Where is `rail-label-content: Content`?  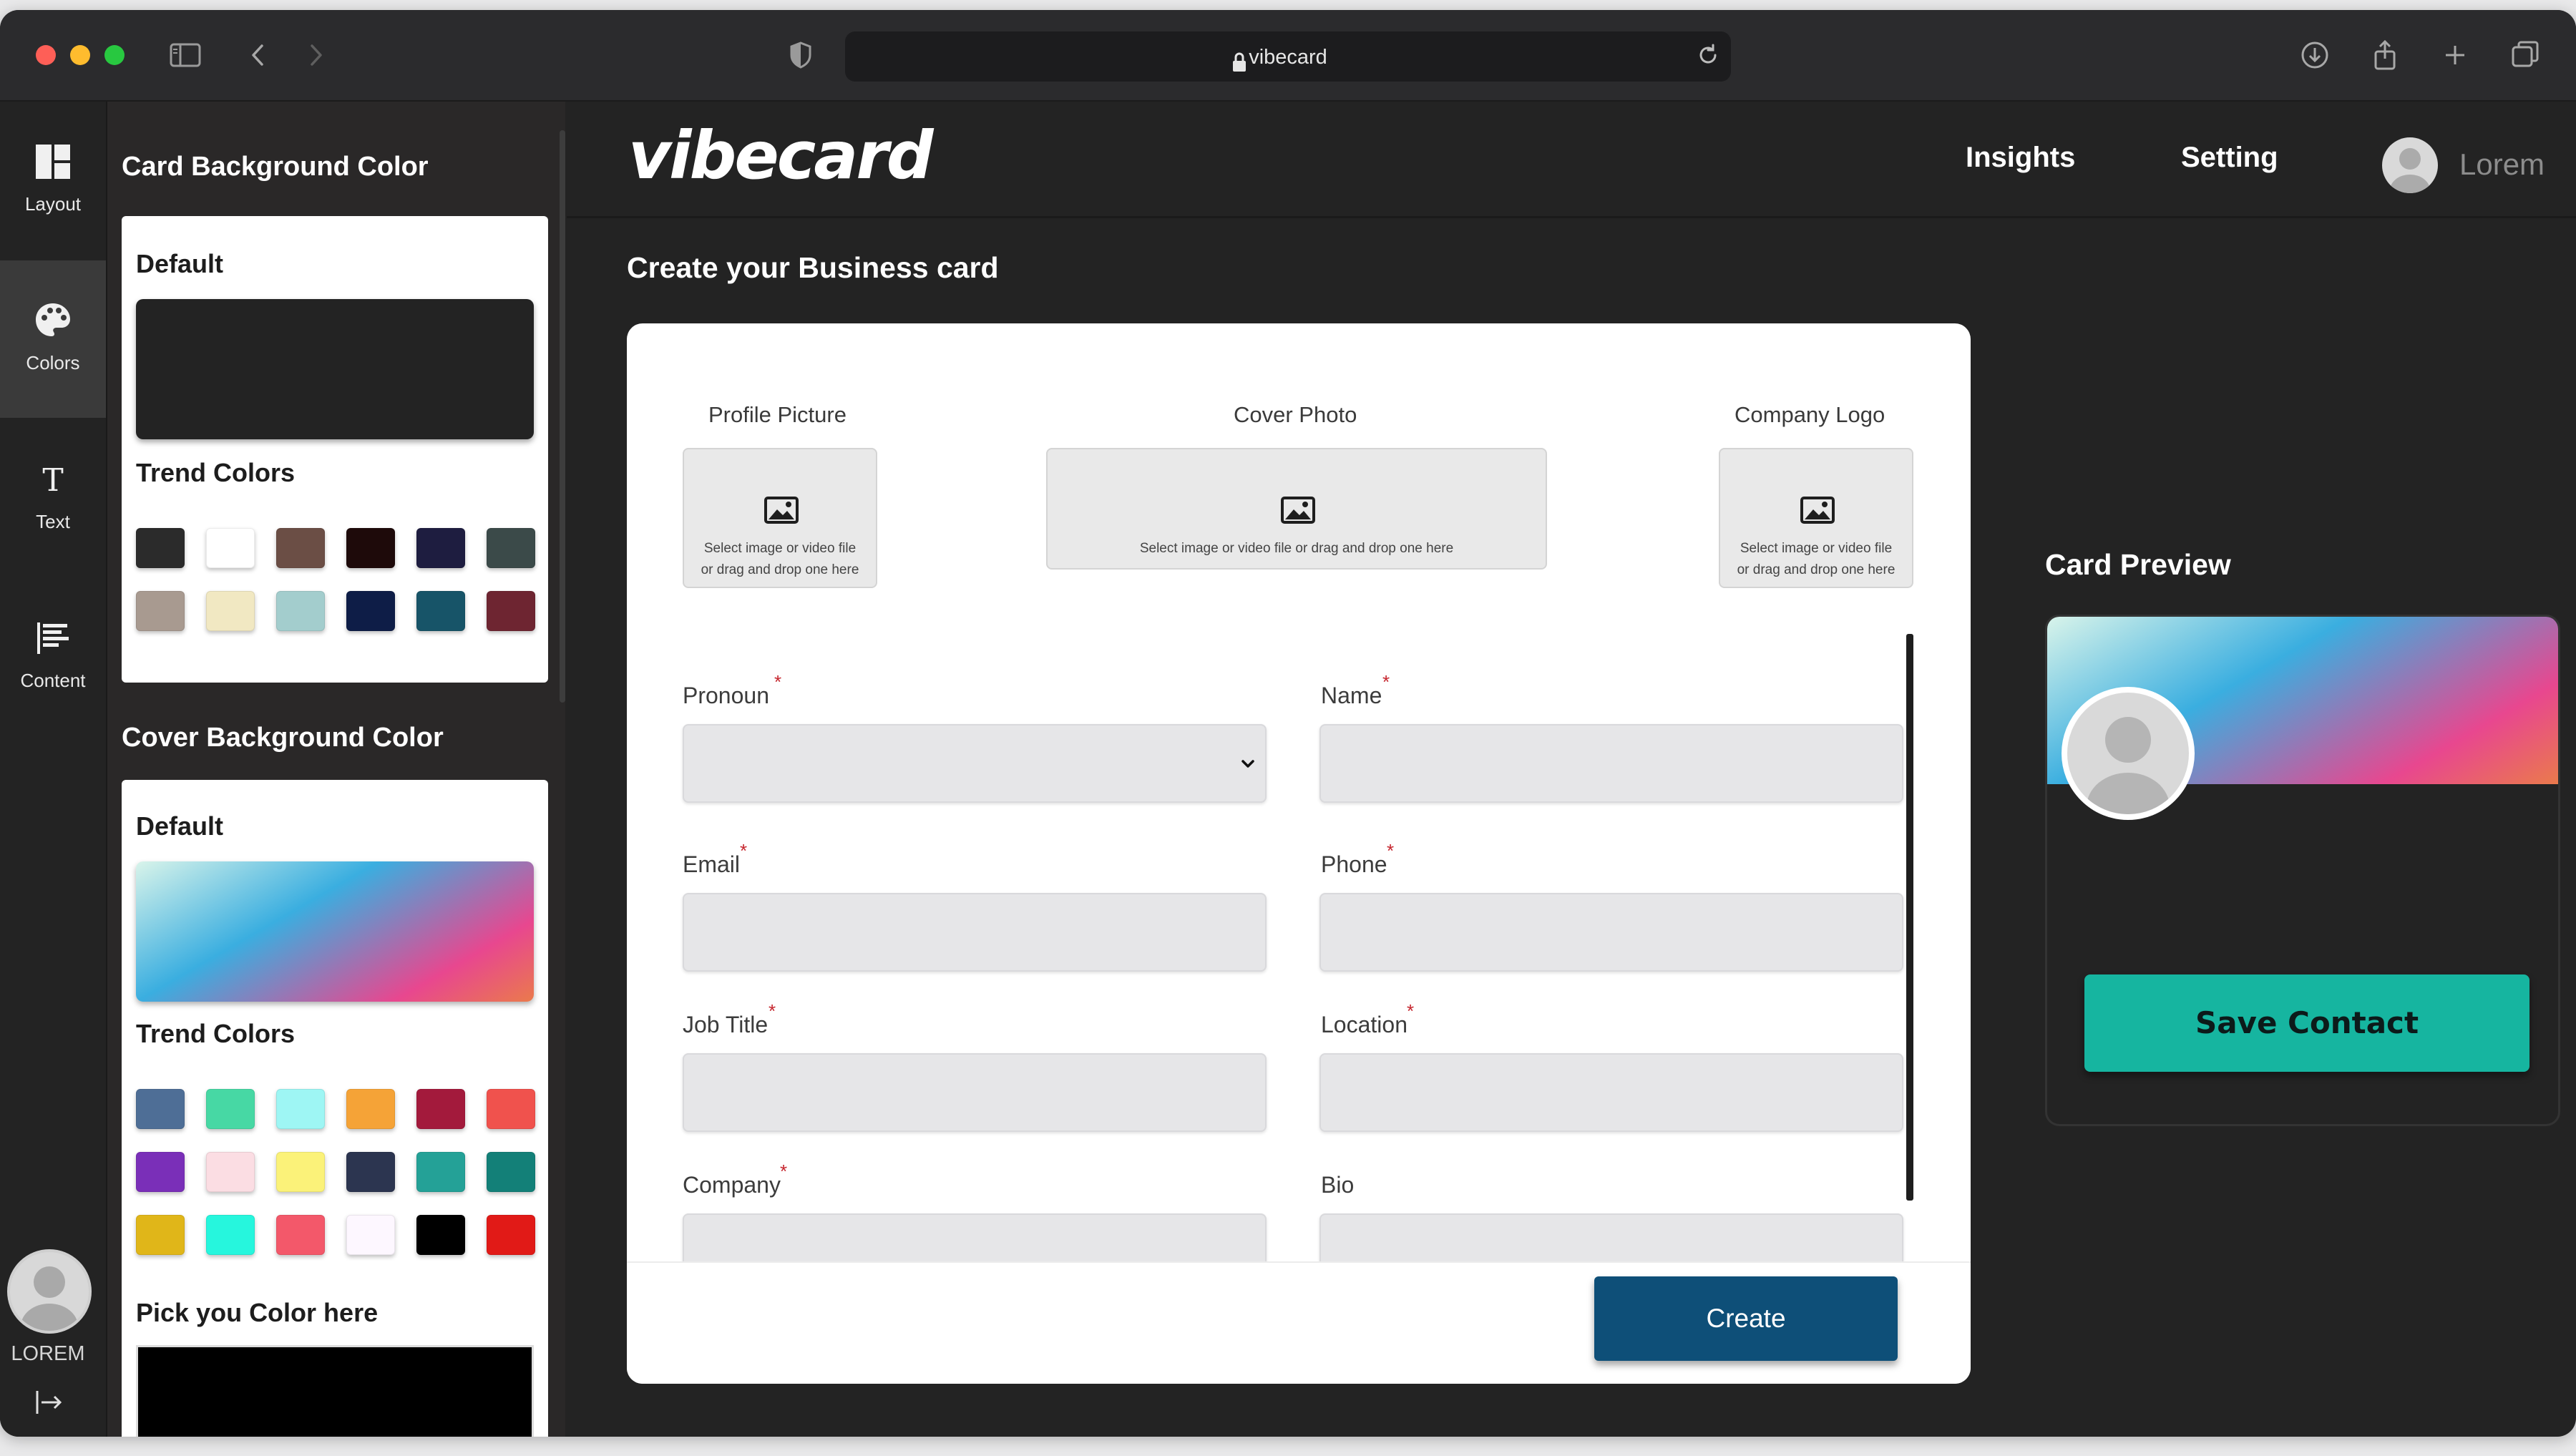 rail-label-content: Content is located at coordinates (53, 680).